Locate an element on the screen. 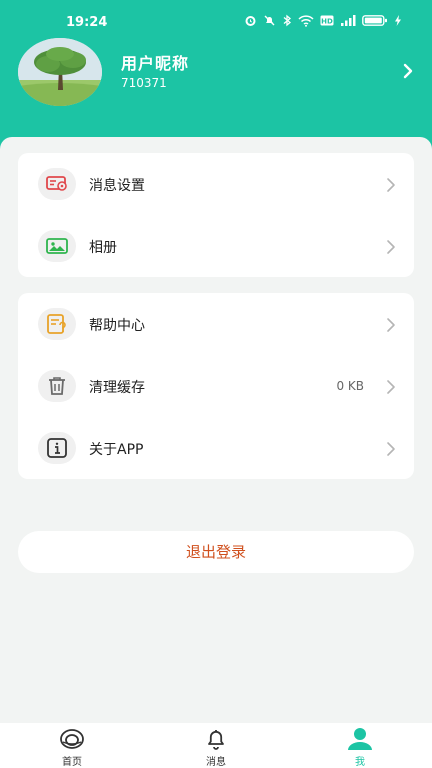  bell-icon is located at coordinates (216, 739).